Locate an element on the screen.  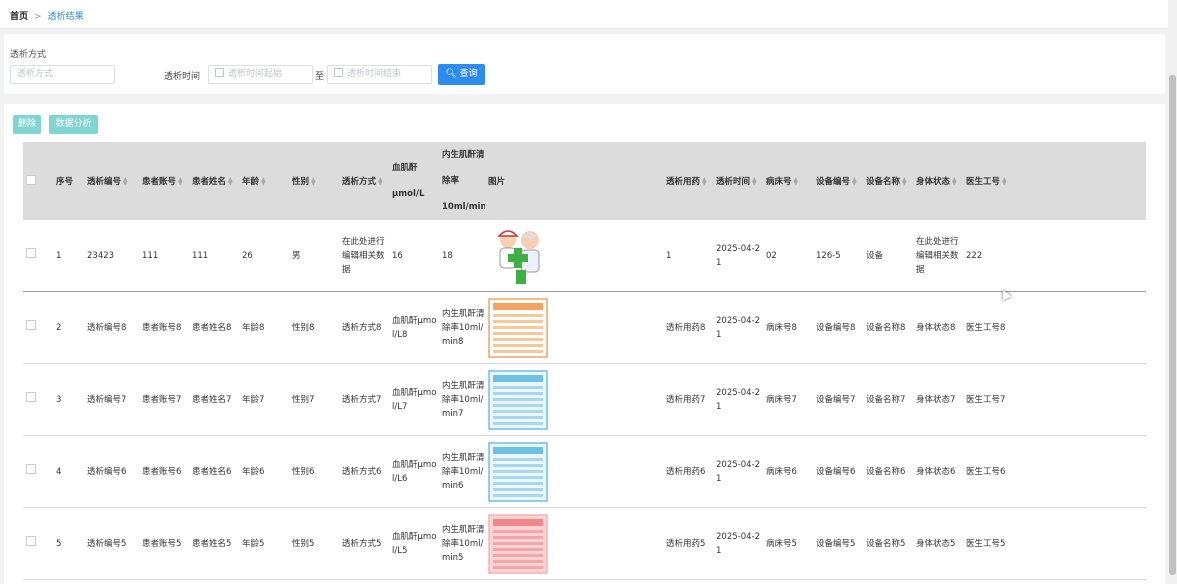
breadcrumb-home: 首页 is located at coordinates (19, 17).